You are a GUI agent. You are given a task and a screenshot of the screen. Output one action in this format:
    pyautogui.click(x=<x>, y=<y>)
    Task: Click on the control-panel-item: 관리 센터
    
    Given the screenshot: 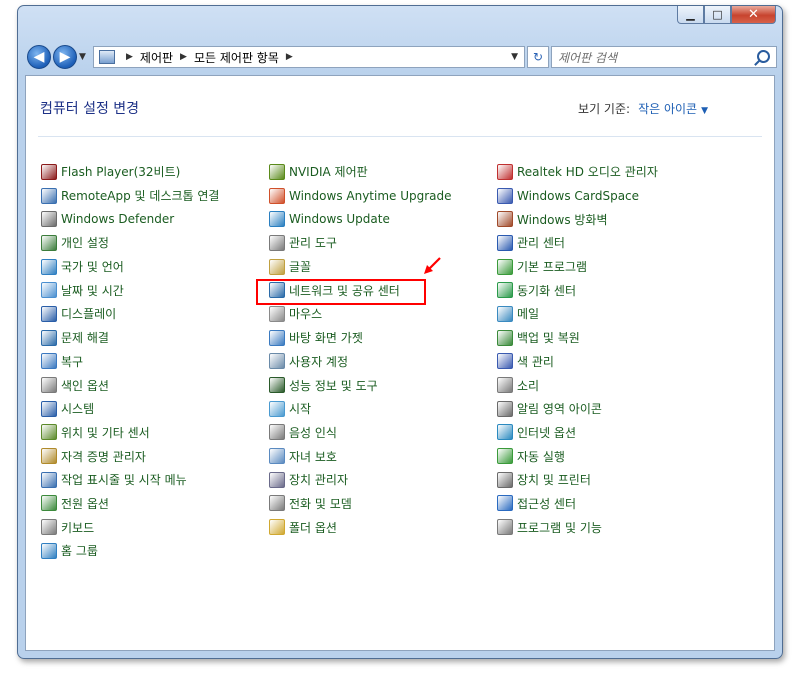 What is the action you would take?
    pyautogui.click(x=611, y=243)
    